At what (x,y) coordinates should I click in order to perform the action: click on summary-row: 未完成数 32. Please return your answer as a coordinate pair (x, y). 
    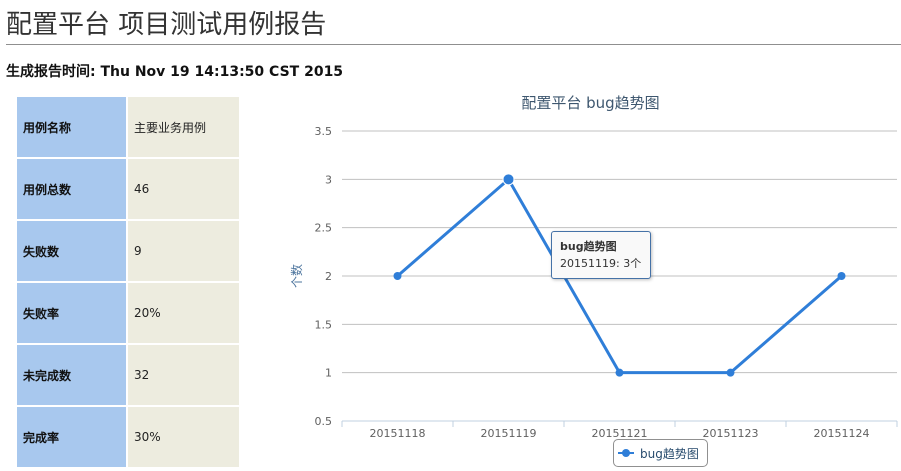
    Looking at the image, I should click on (128, 375).